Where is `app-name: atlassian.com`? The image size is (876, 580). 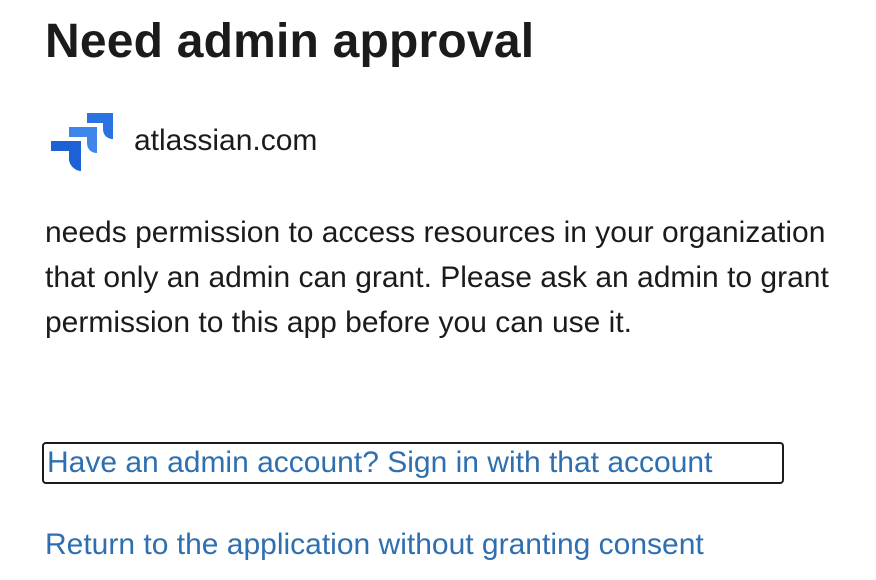
app-name: atlassian.com is located at coordinates (226, 140).